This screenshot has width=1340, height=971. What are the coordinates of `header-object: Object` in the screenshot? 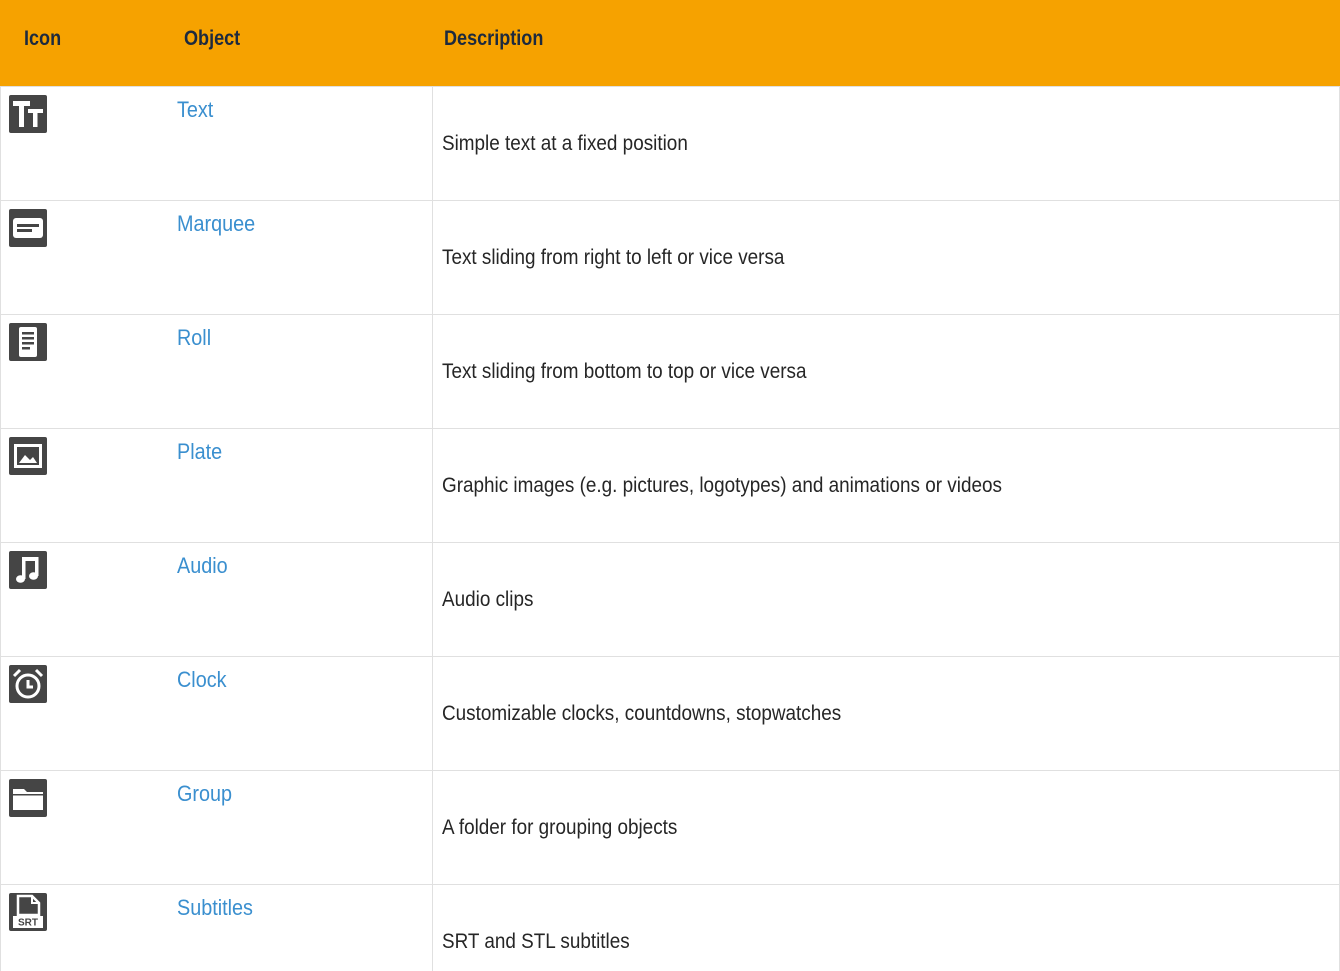 It's located at (212, 38).